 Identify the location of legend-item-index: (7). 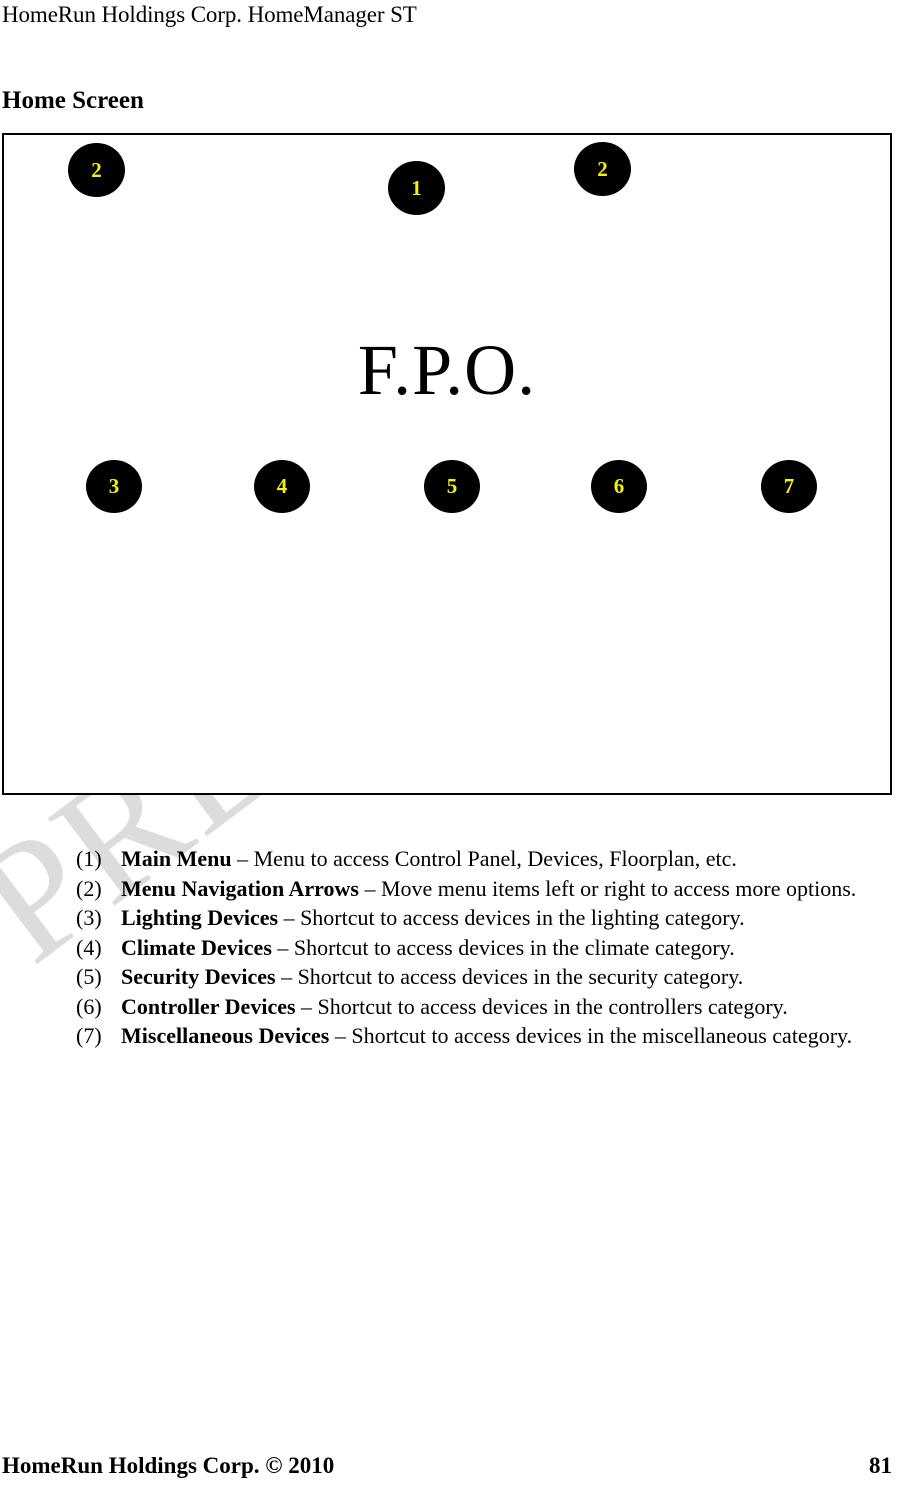
(89, 1035).